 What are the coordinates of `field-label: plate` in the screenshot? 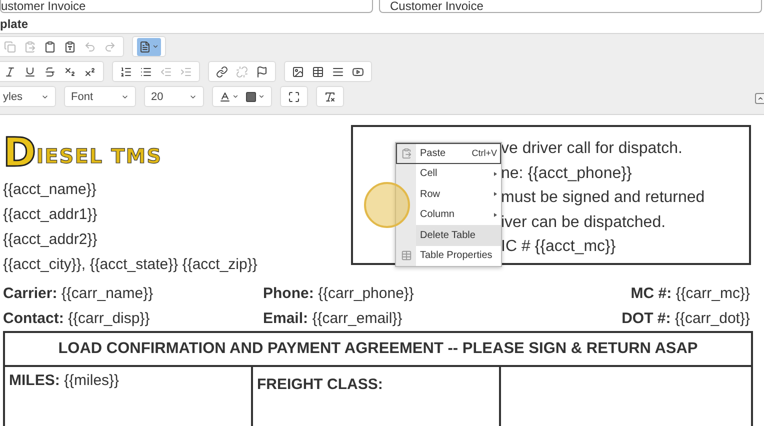 It's located at (14, 24).